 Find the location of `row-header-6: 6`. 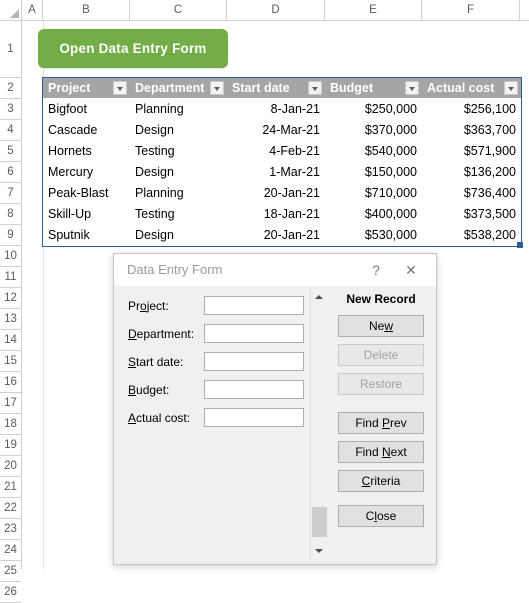

row-header-6: 6 is located at coordinates (10, 172).